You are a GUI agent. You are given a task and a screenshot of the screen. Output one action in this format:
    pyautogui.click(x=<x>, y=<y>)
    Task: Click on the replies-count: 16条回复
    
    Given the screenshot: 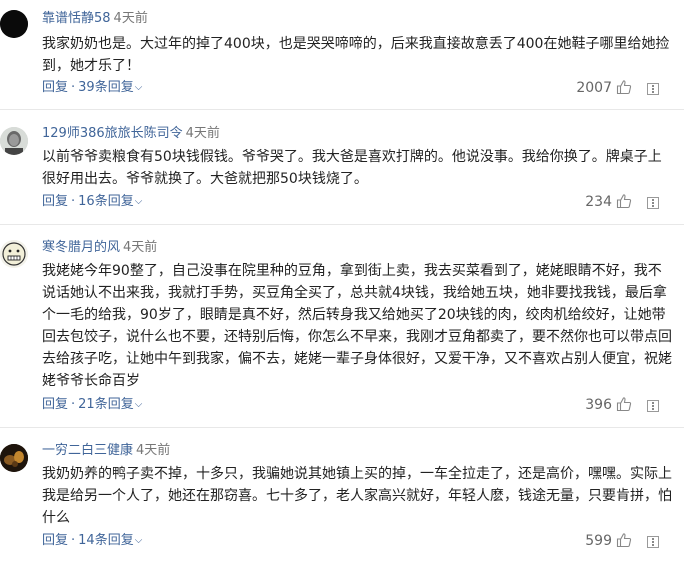 What is the action you would take?
    pyautogui.click(x=106, y=201)
    